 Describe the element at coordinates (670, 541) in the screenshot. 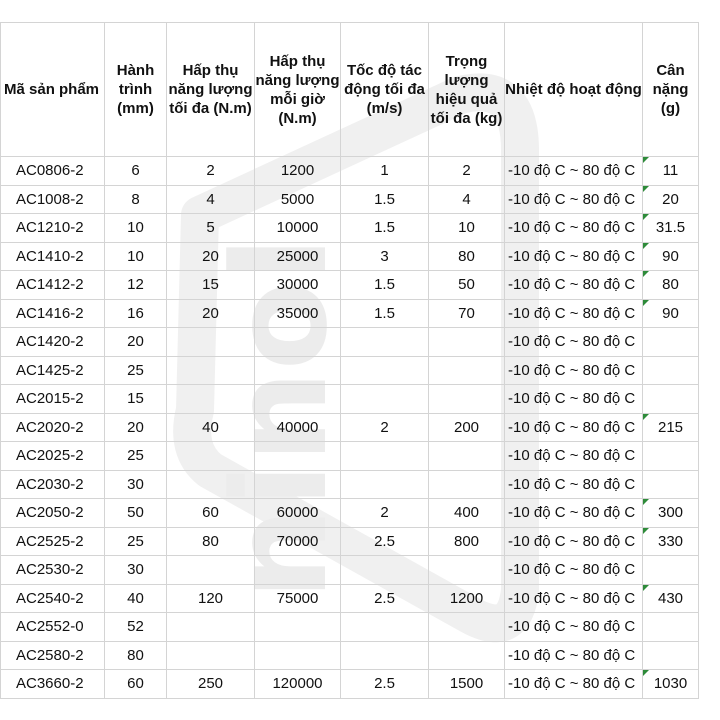

I see `cell-weight: 330` at that location.